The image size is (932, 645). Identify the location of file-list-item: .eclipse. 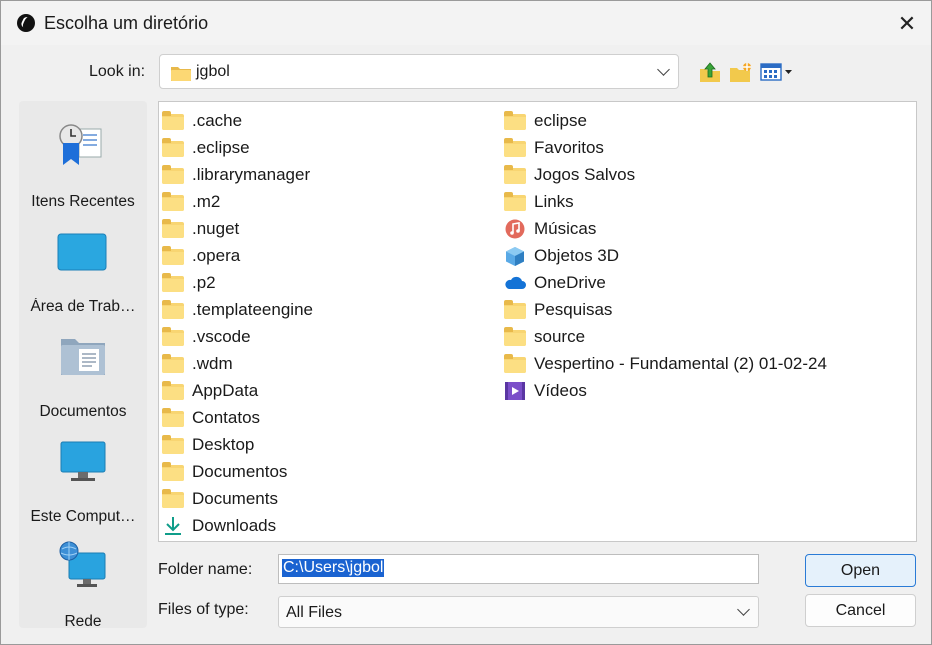
(237, 147).